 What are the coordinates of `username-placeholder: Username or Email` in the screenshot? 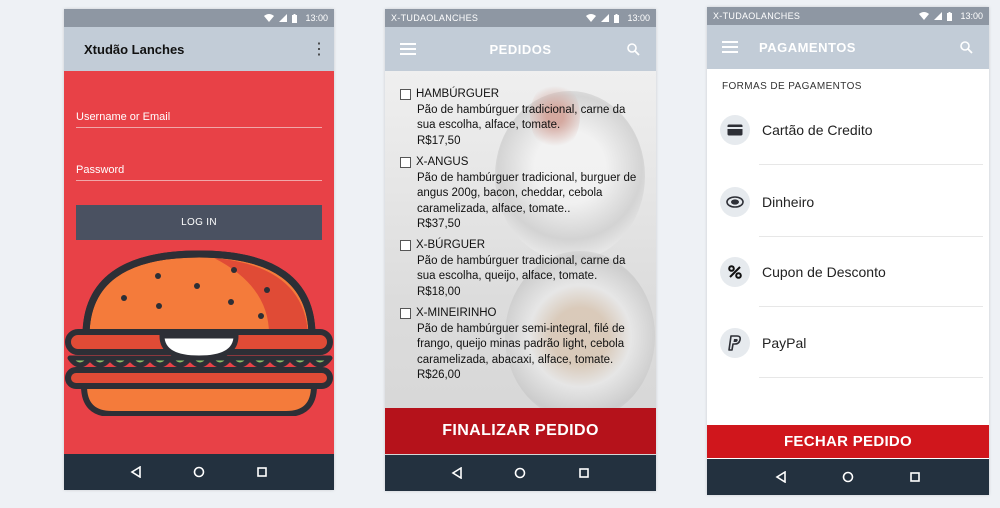 It's located at (123, 117).